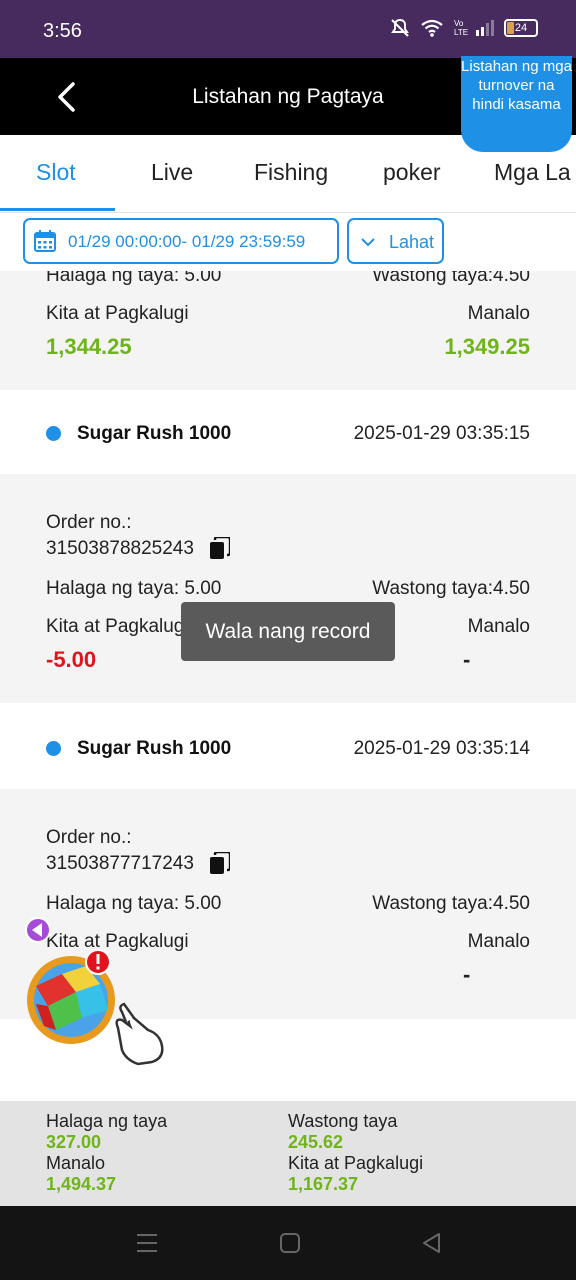  I want to click on system-nav-bar, so click(288, 1243).